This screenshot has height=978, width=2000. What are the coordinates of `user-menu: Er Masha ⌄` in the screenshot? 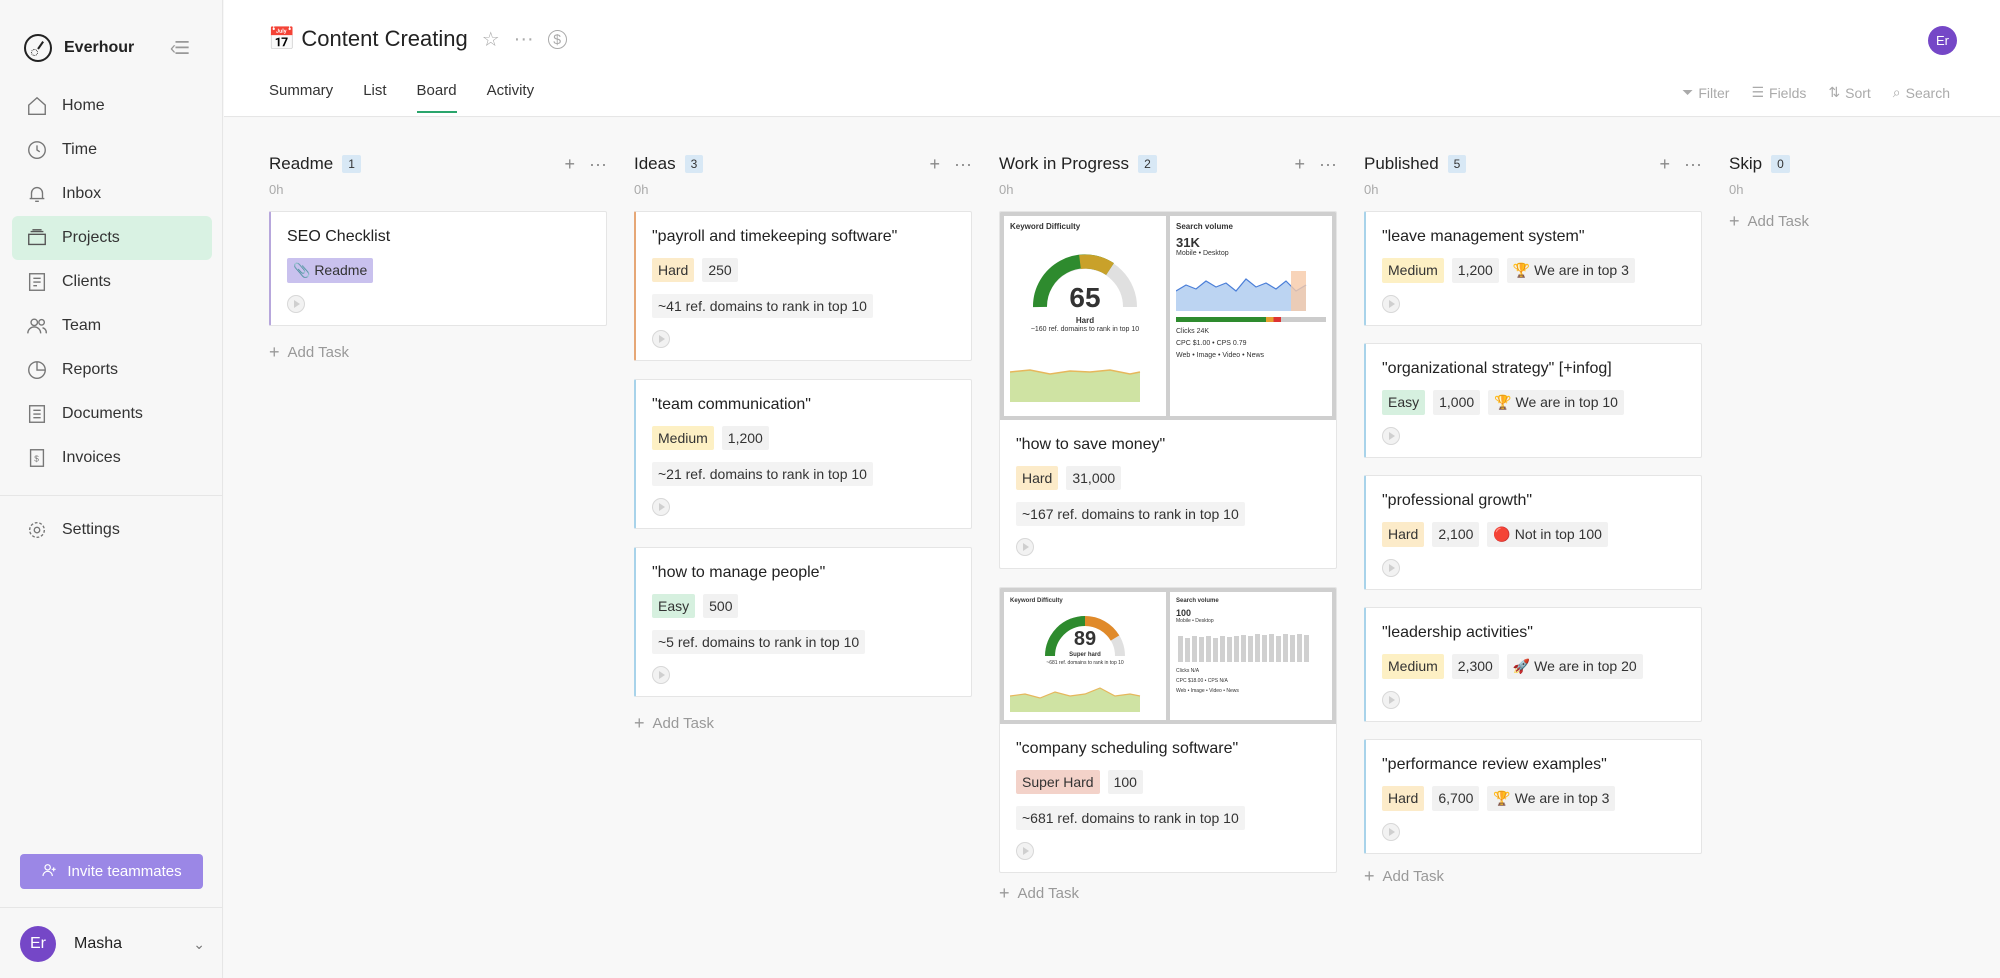 It's located at (112, 944).